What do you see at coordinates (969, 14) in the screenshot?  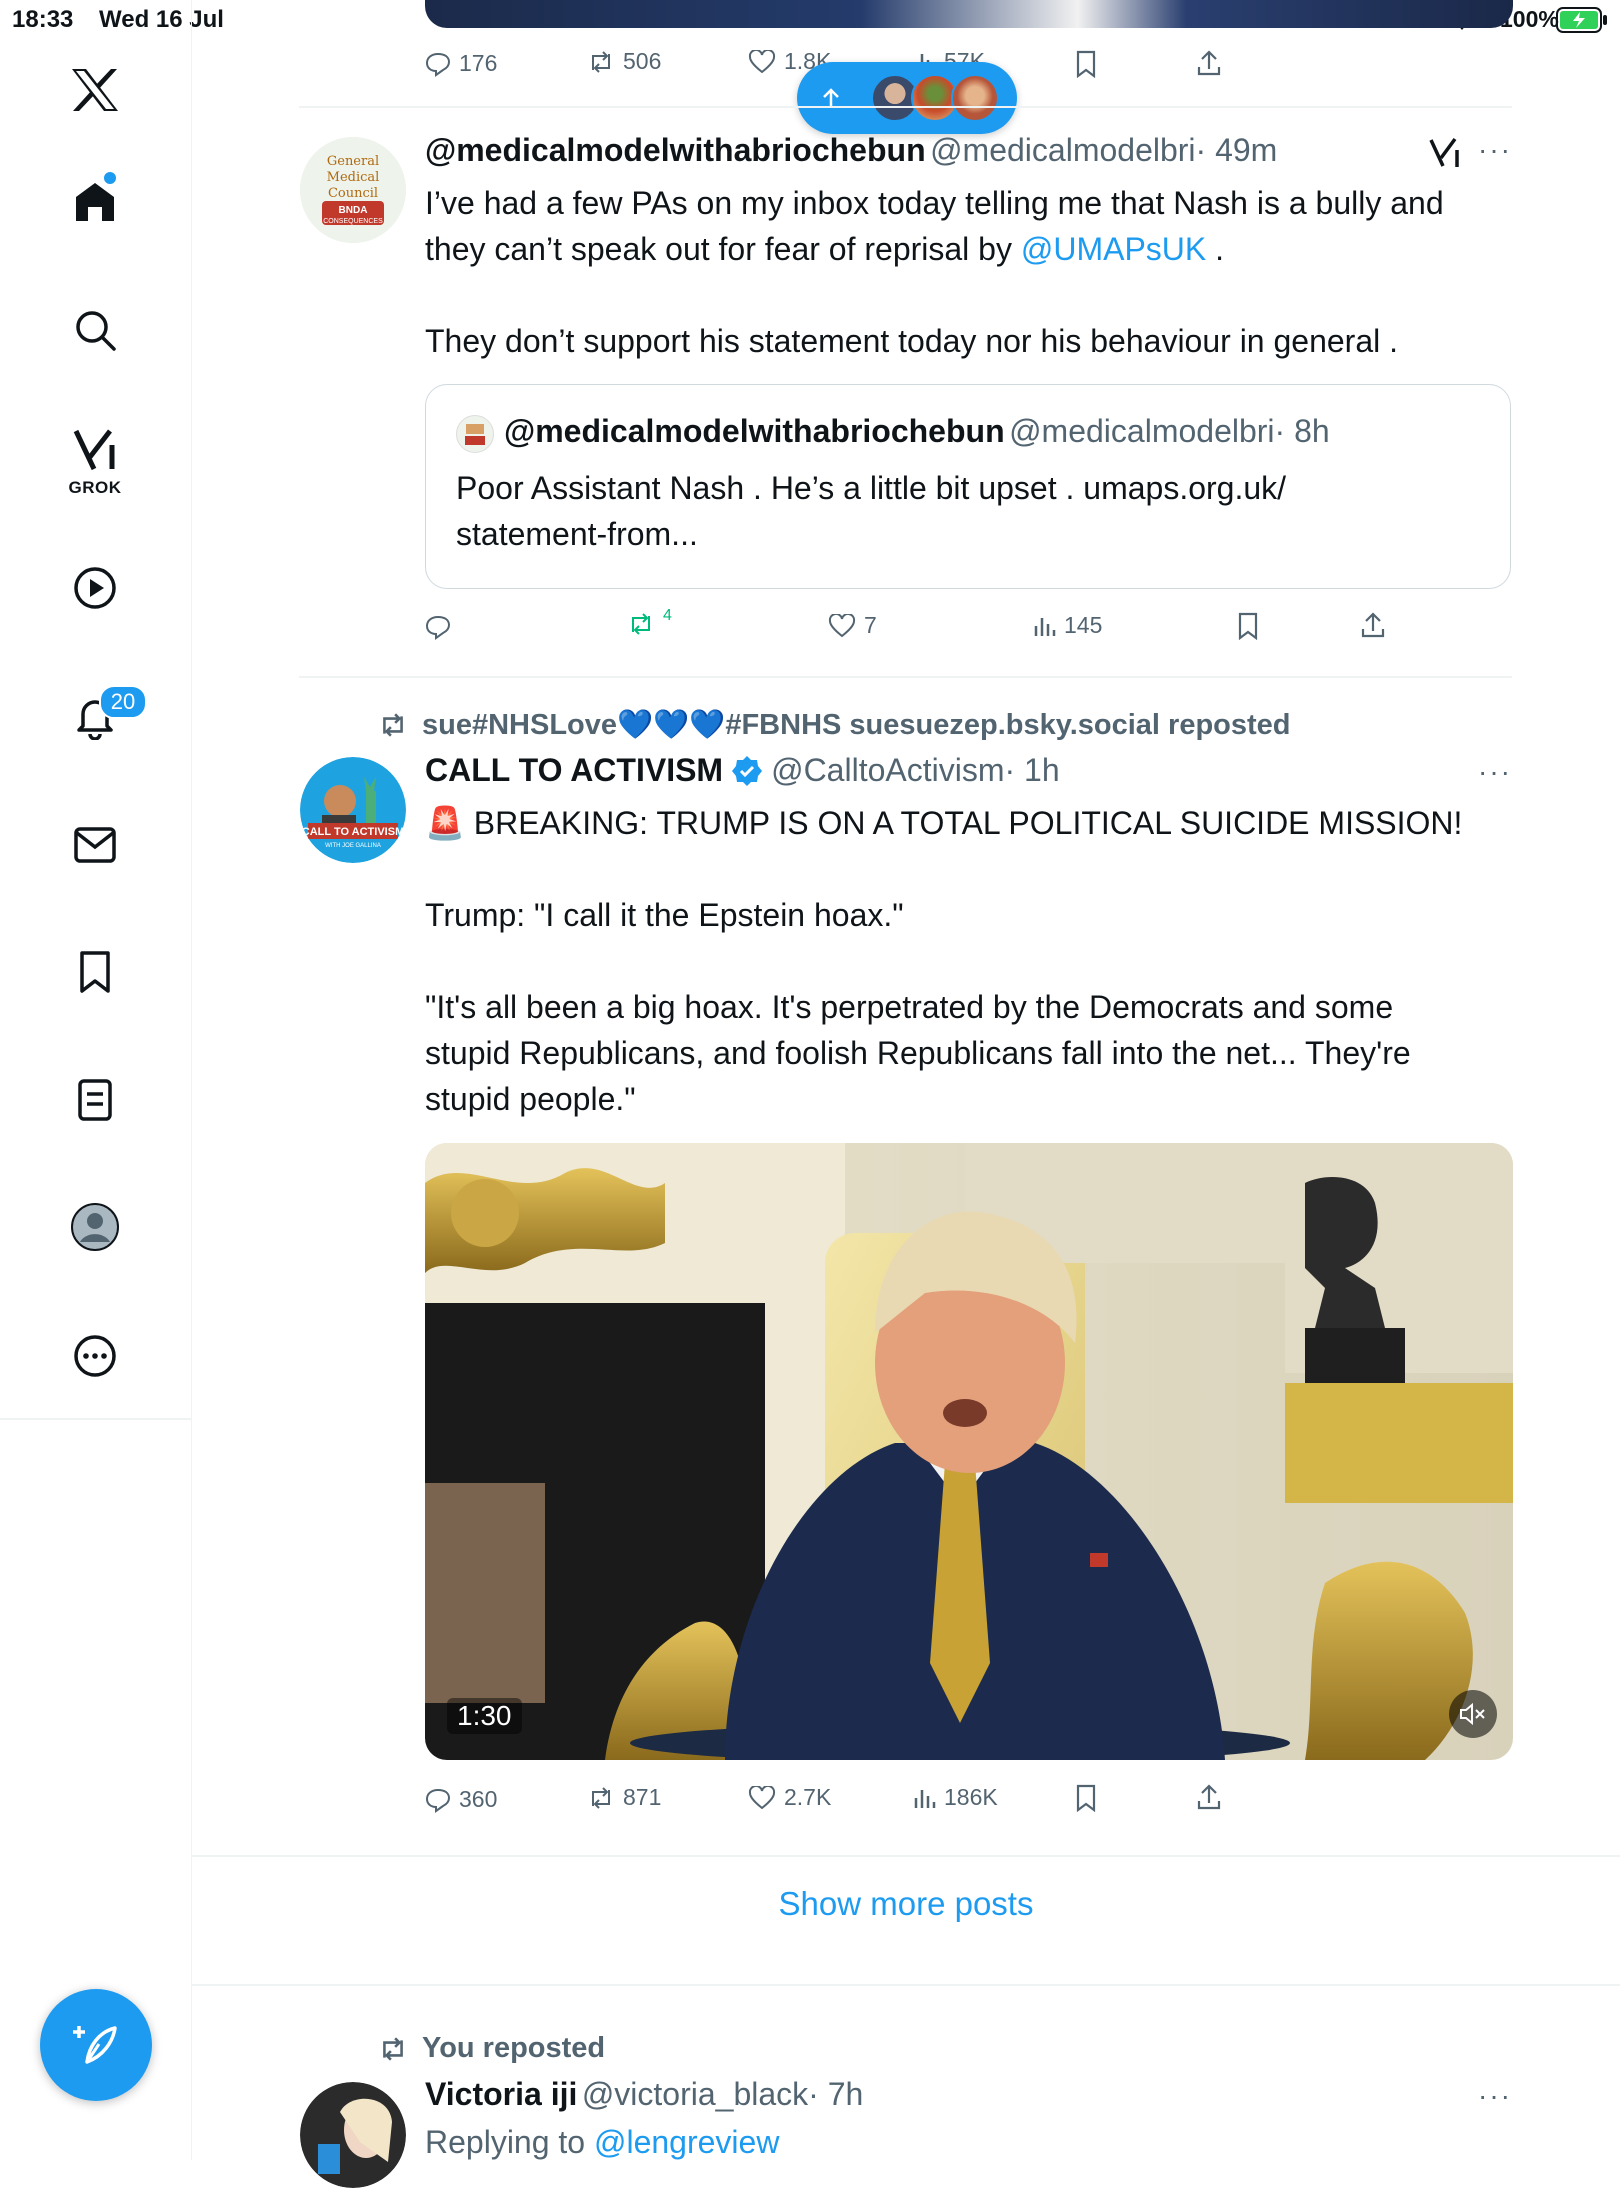 I see `previous-post-media` at bounding box center [969, 14].